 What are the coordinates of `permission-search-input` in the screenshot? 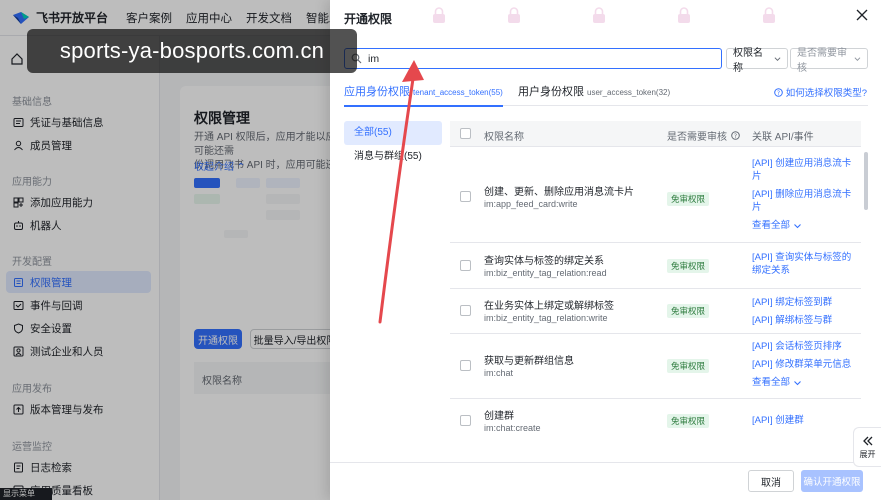 It's located at (533, 58).